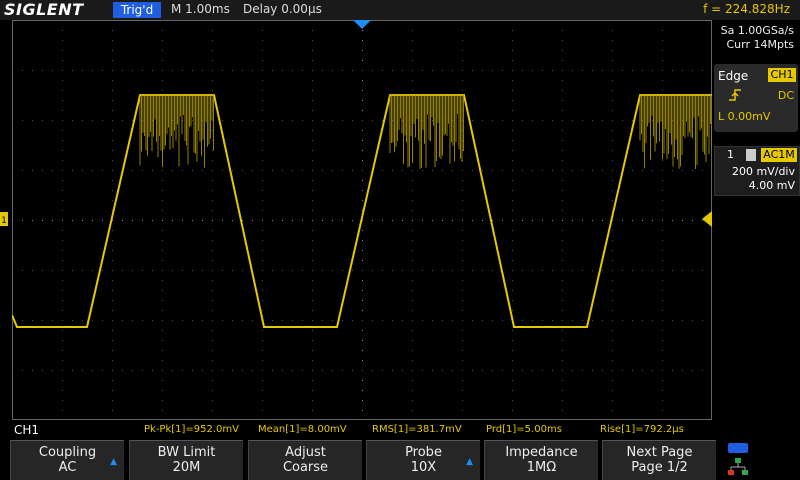  Describe the element at coordinates (305, 467) in the screenshot. I see `softkey-value: Coarse` at that location.